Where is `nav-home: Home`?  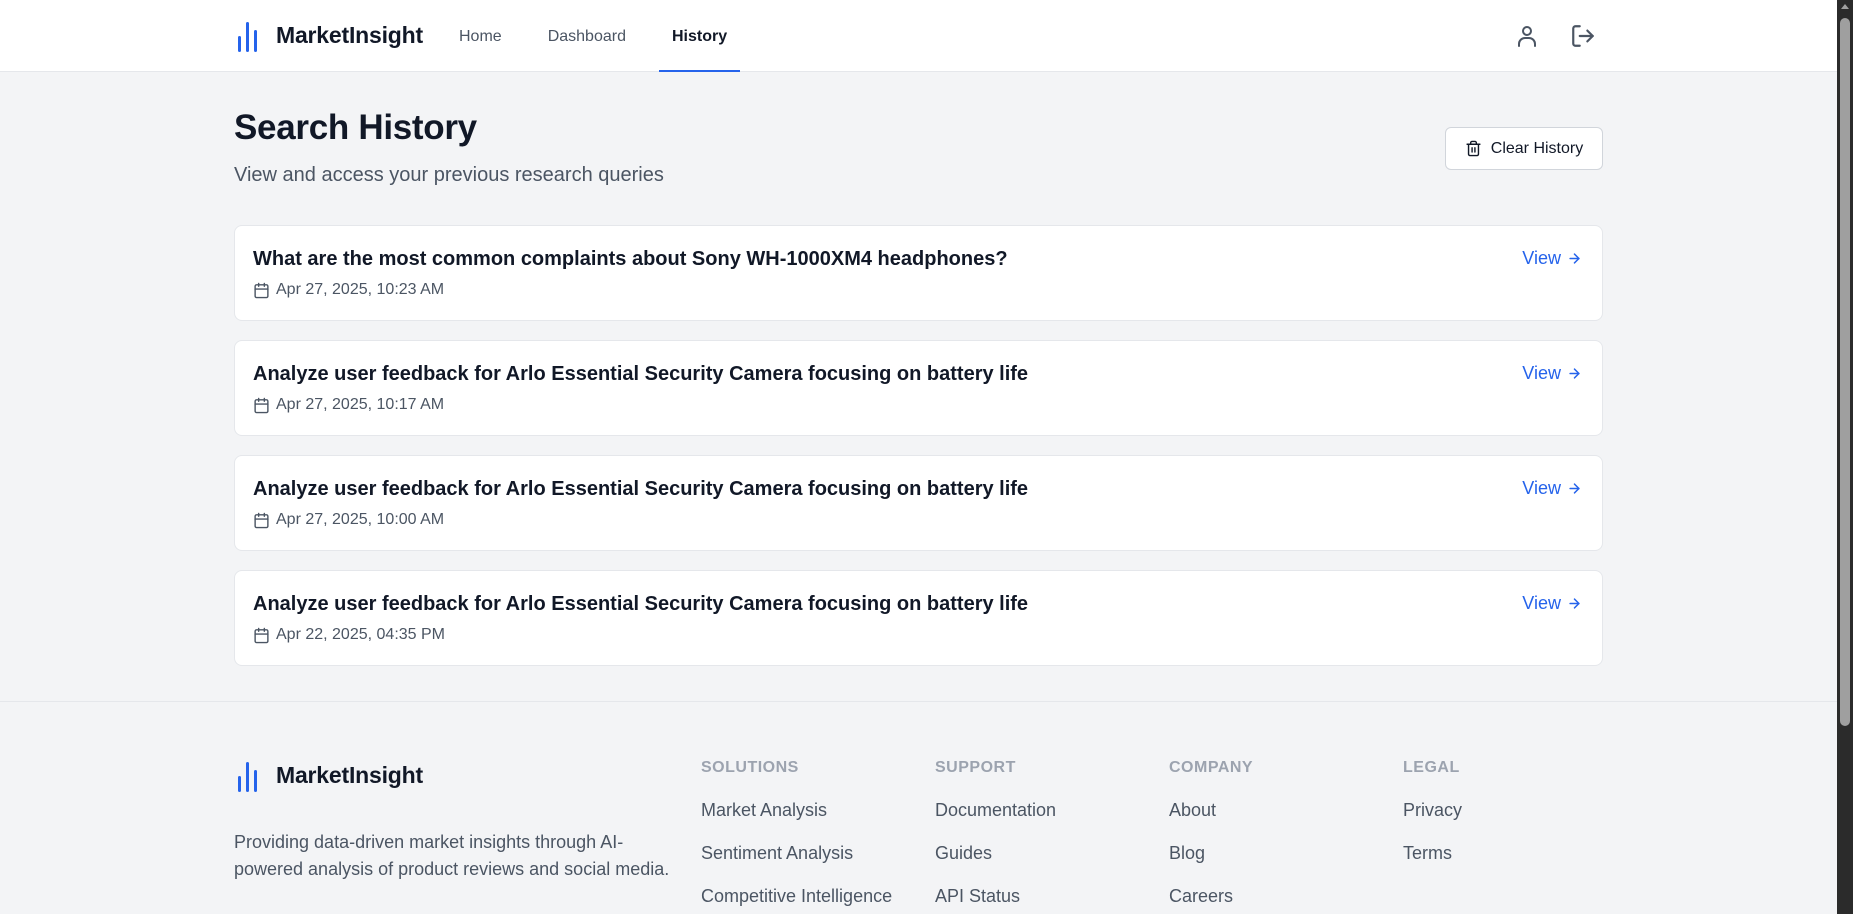 nav-home: Home is located at coordinates (480, 36).